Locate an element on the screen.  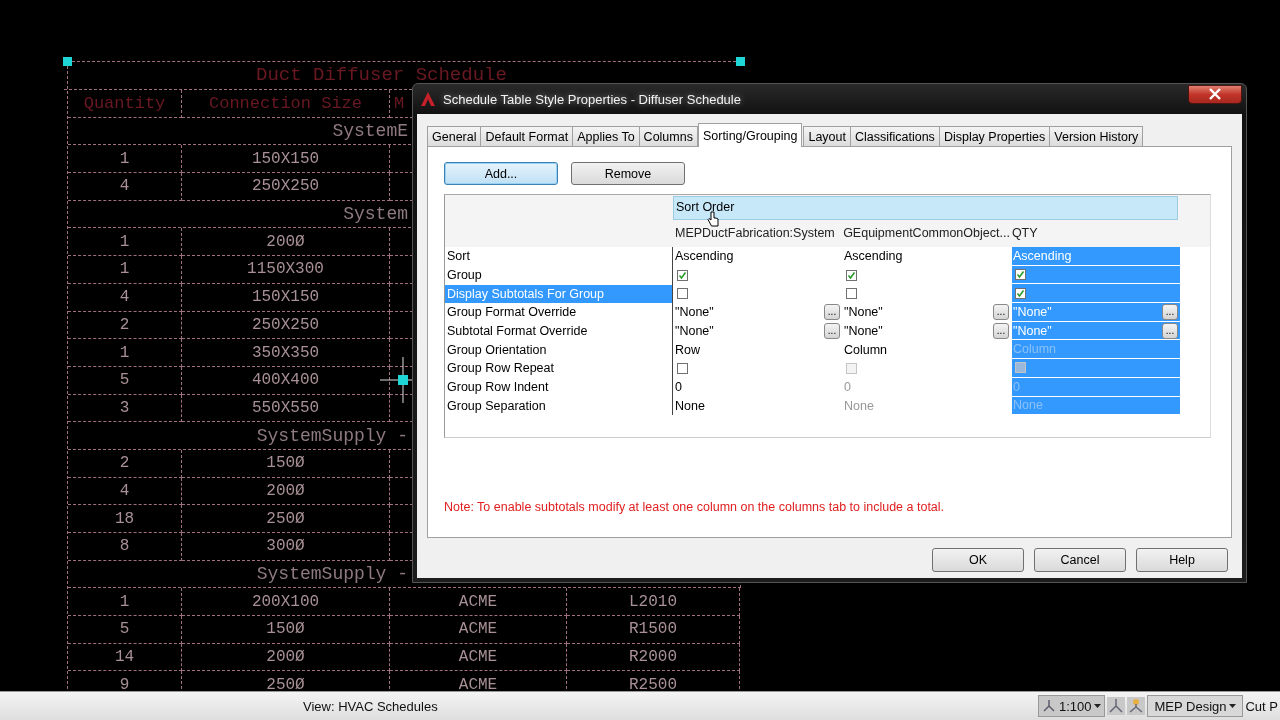
table-cell: R1500 is located at coordinates (653, 629).